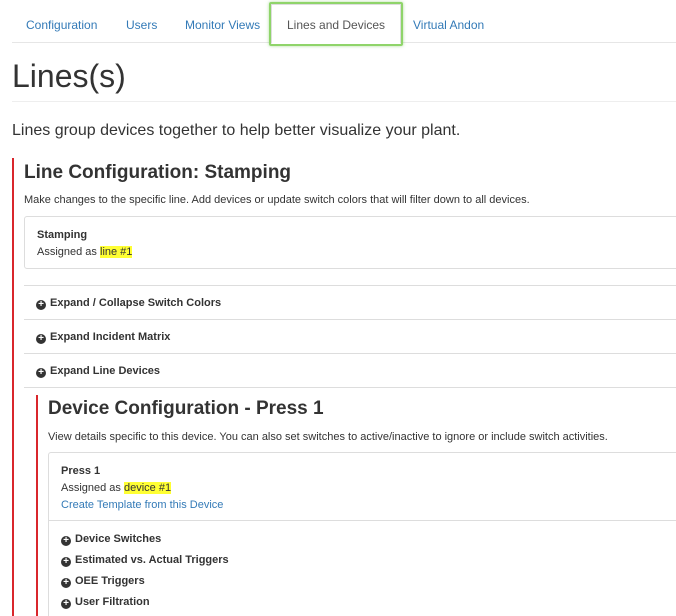 The height and width of the screenshot is (616, 676). Describe the element at coordinates (142, 505) in the screenshot. I see `create-template-link: Create Template from this Device` at that location.